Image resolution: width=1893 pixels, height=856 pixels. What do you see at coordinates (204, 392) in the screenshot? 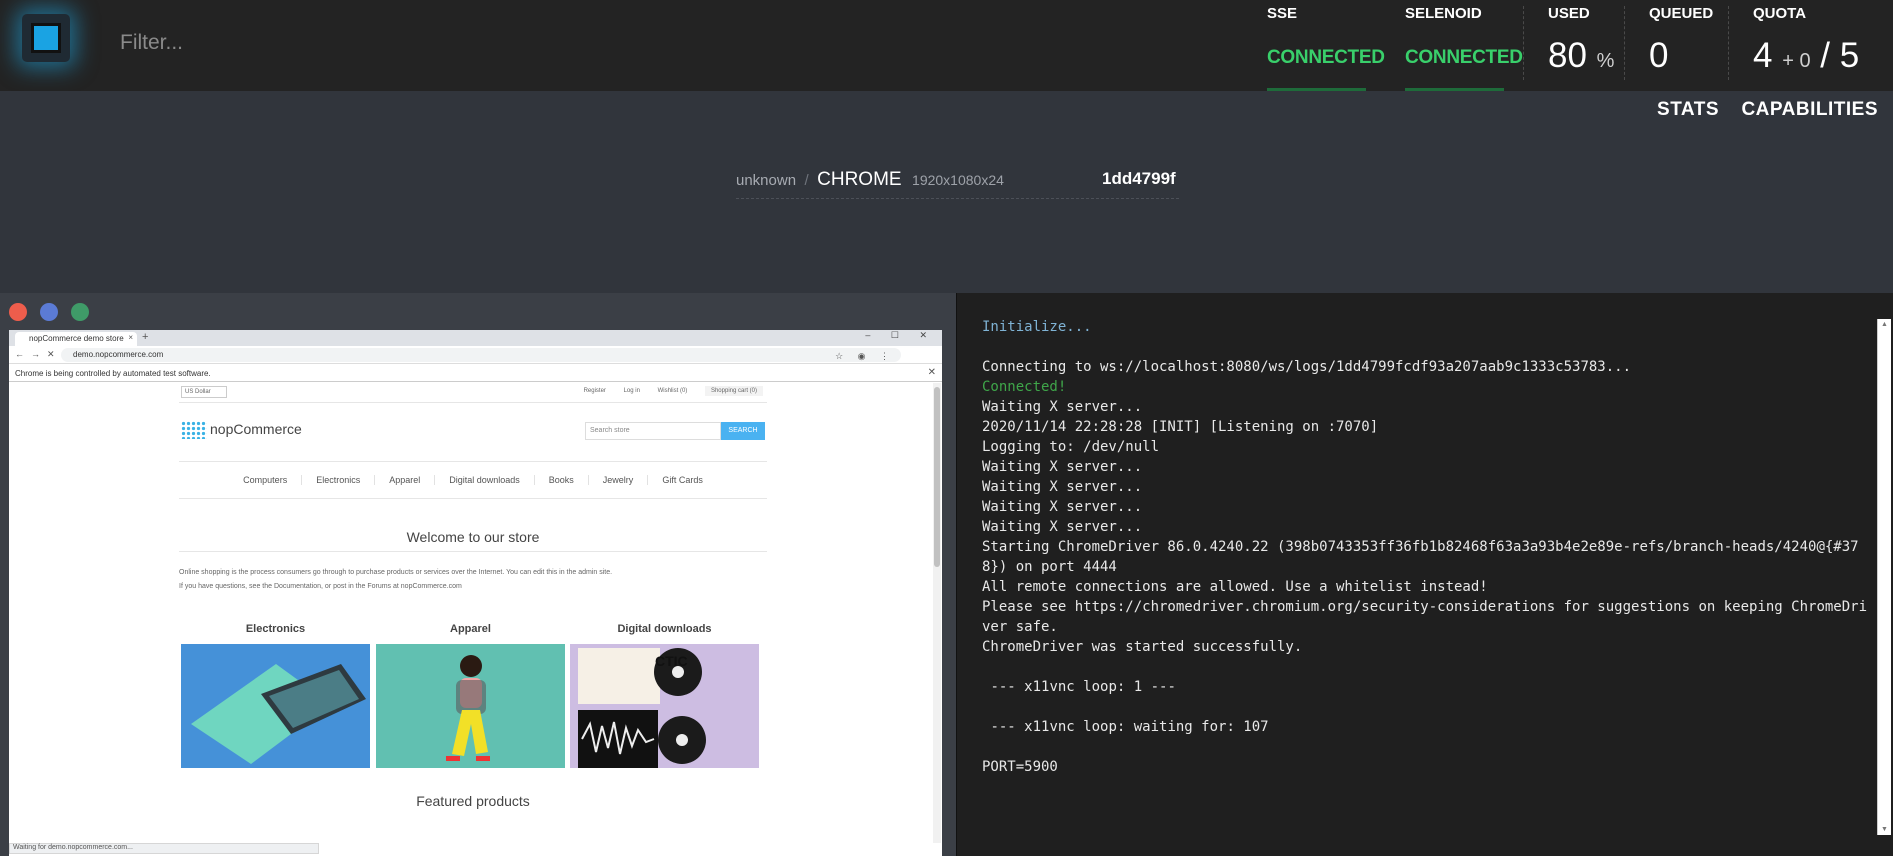
I see `currency-select: US Dollar` at bounding box center [204, 392].